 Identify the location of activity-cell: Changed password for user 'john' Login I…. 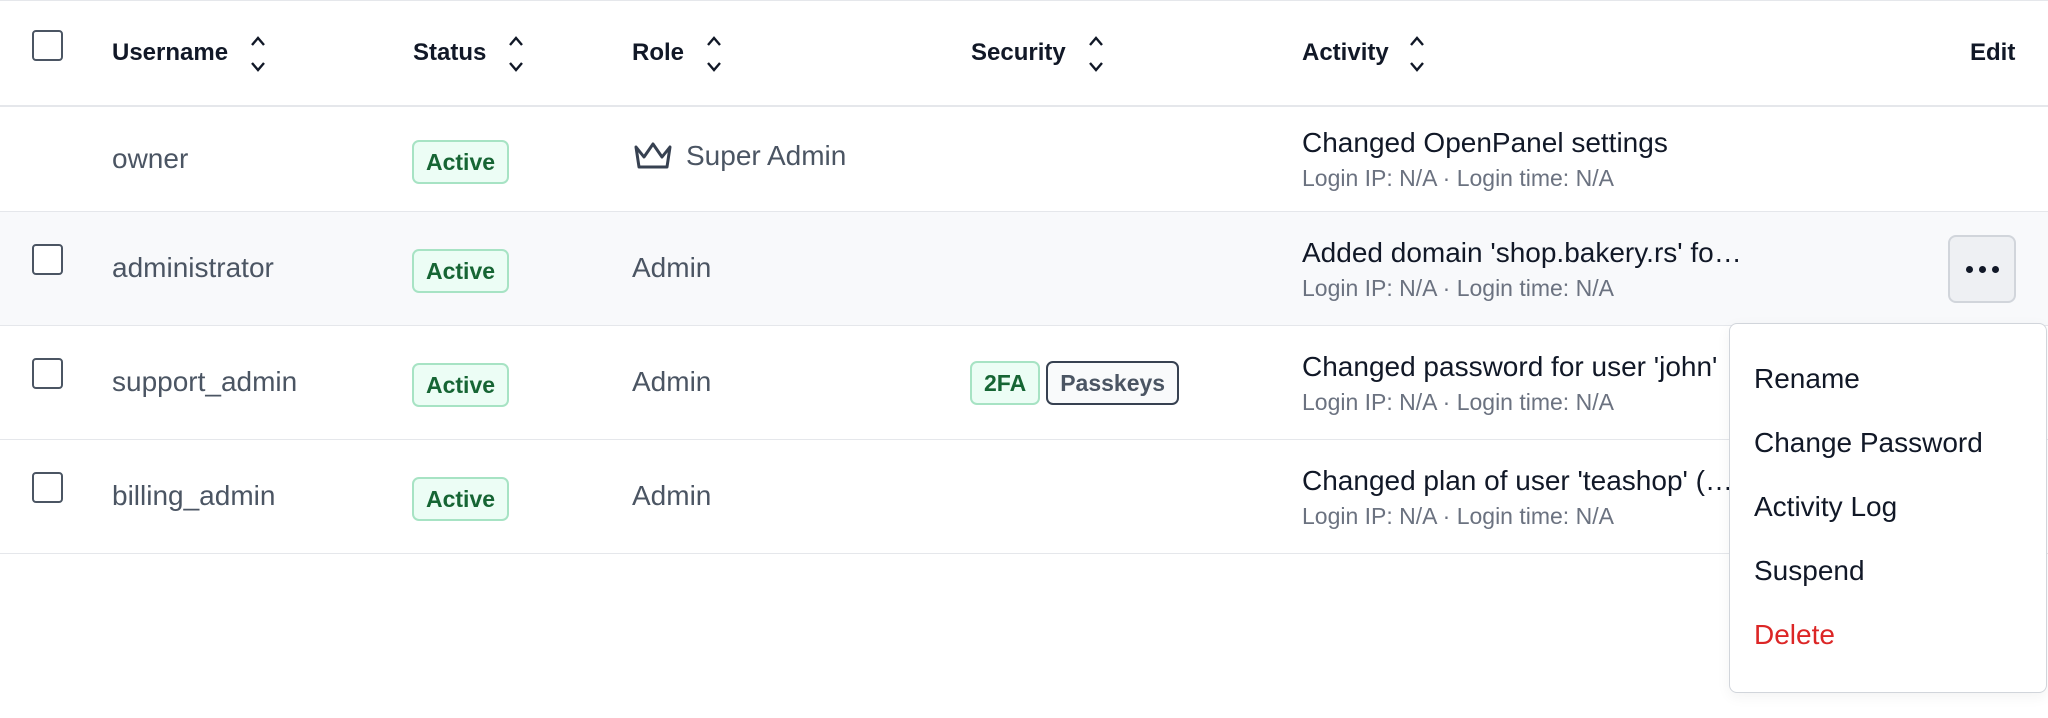
(1522, 383).